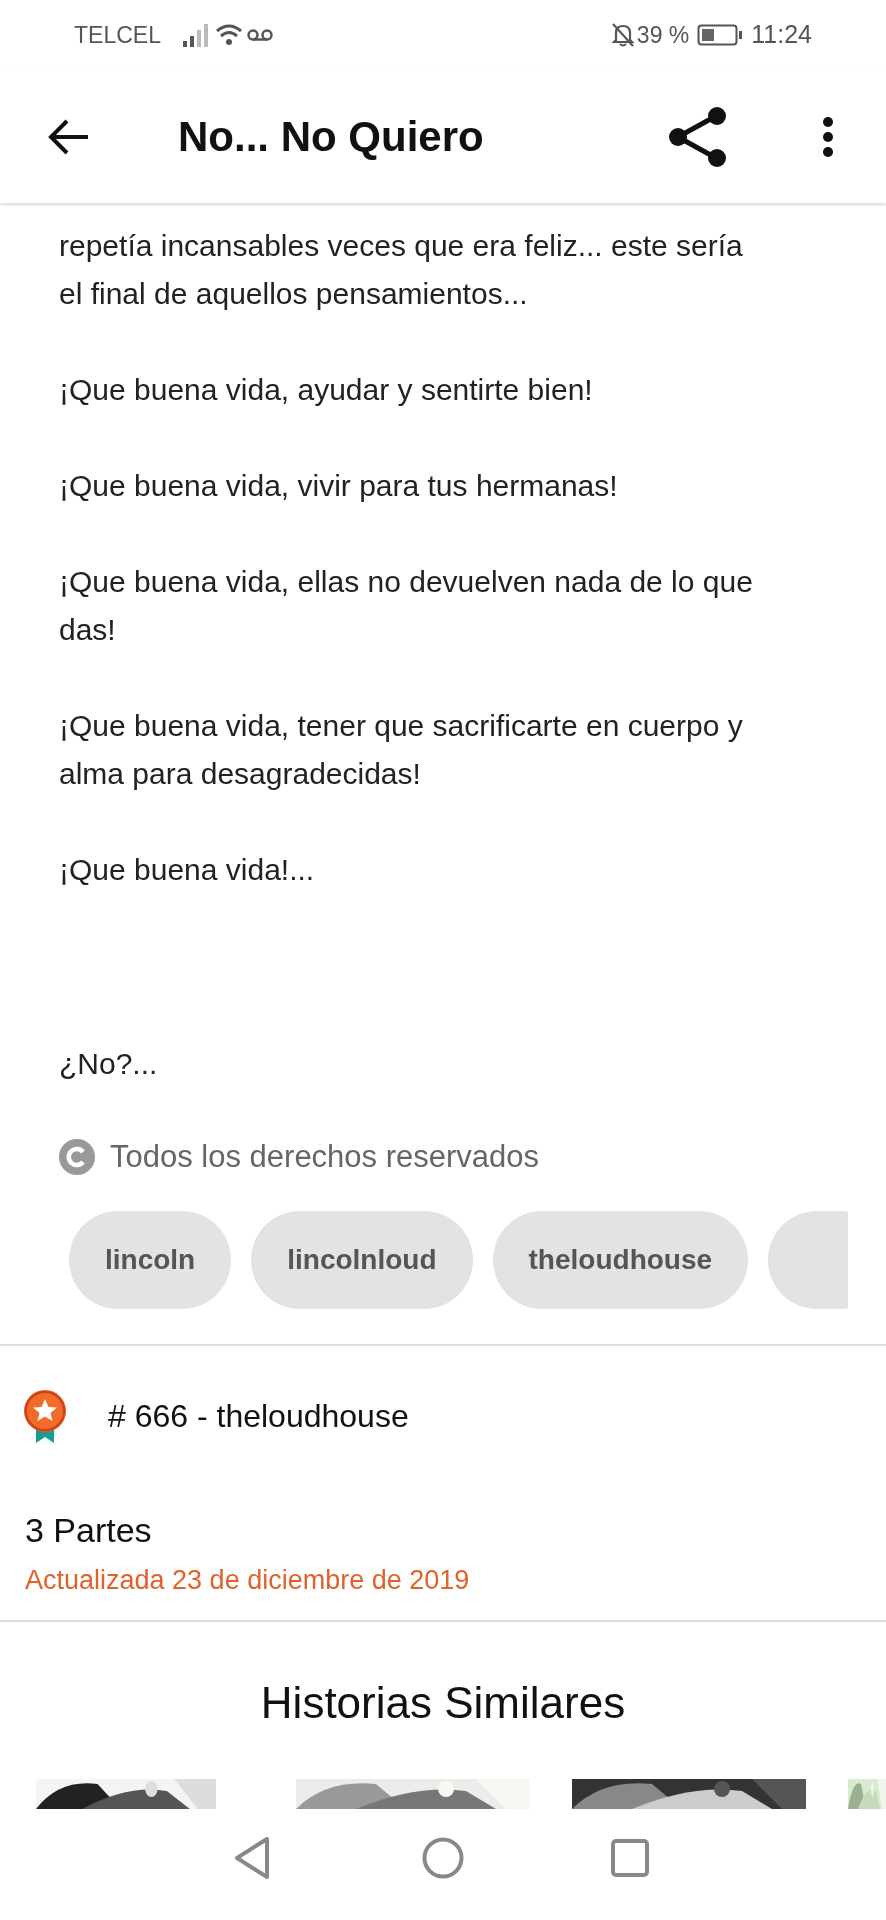 Image resolution: width=886 pixels, height=1920 pixels. I want to click on story-paragraph: ¡Que buena vida, ayudar y sentirte bien!, so click(326, 390).